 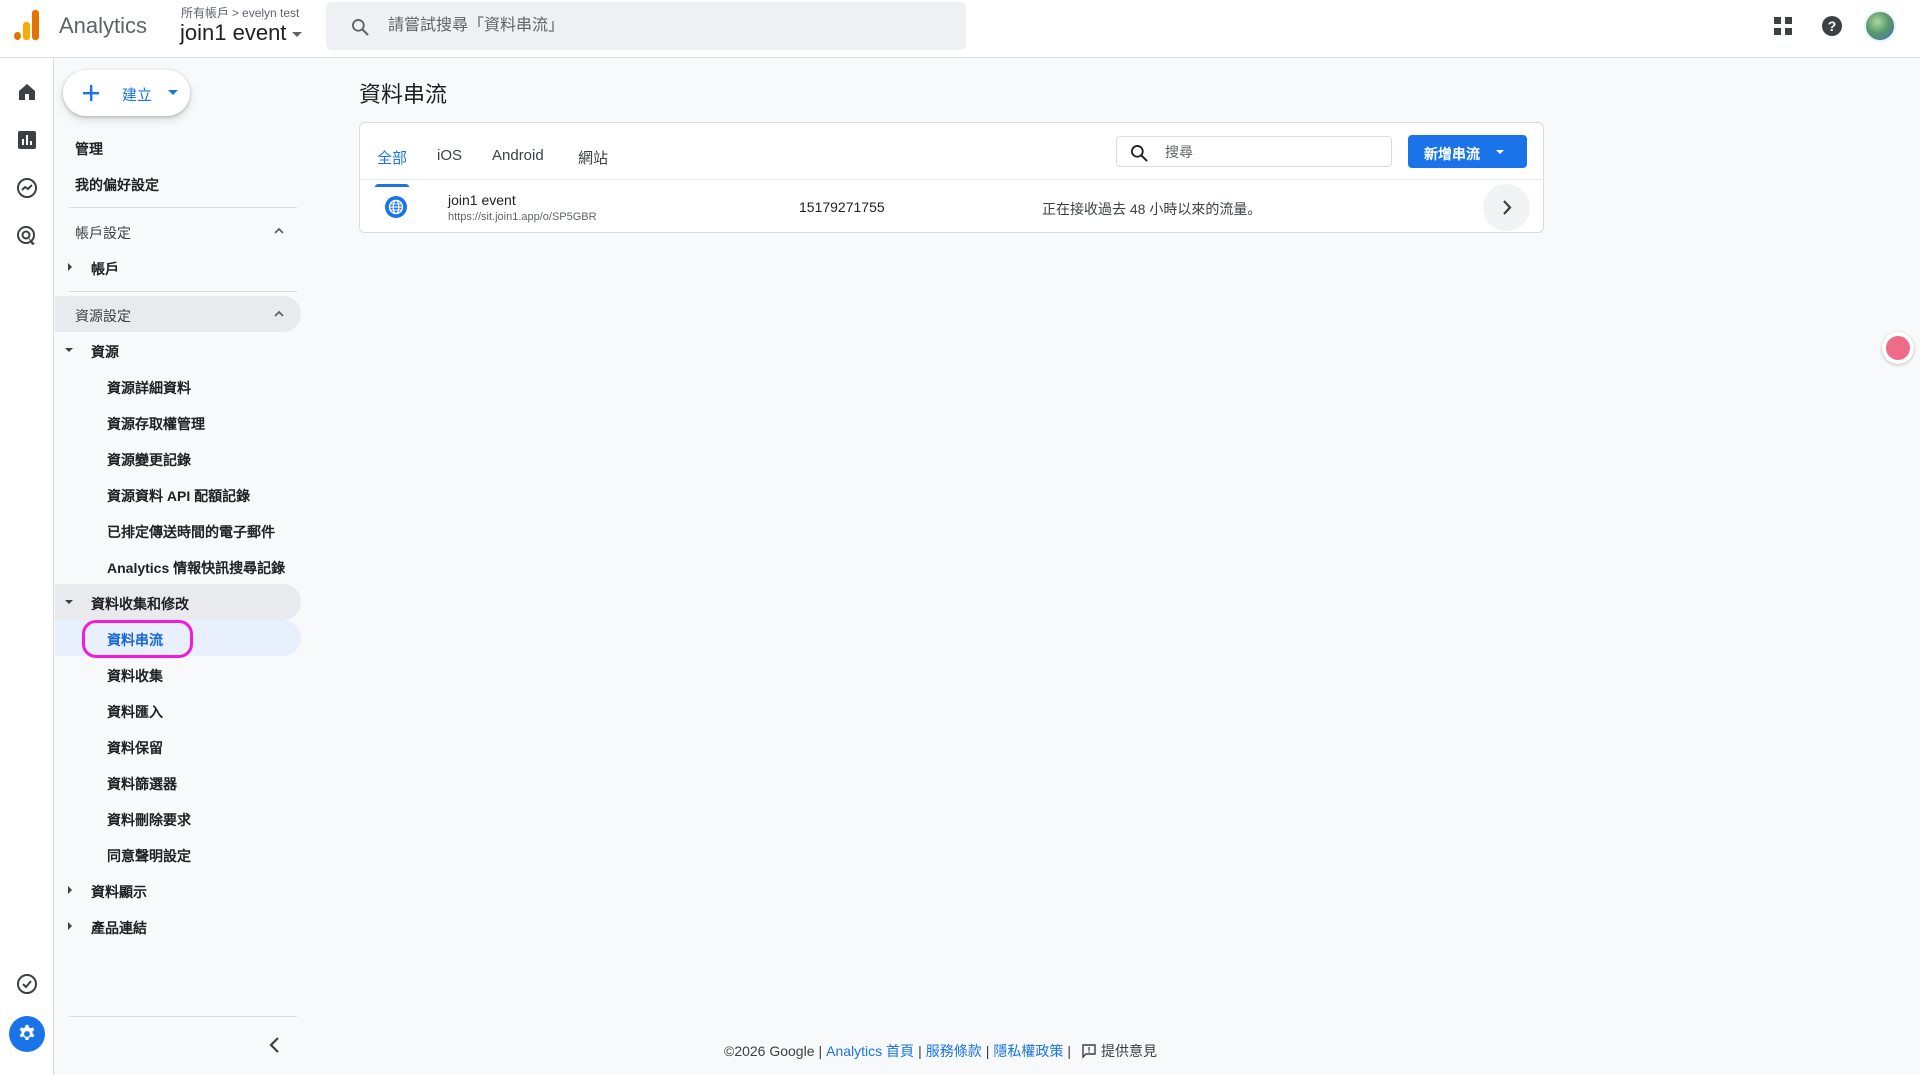 I want to click on nav-data-filters: 資料篩選器, so click(x=178, y=782).